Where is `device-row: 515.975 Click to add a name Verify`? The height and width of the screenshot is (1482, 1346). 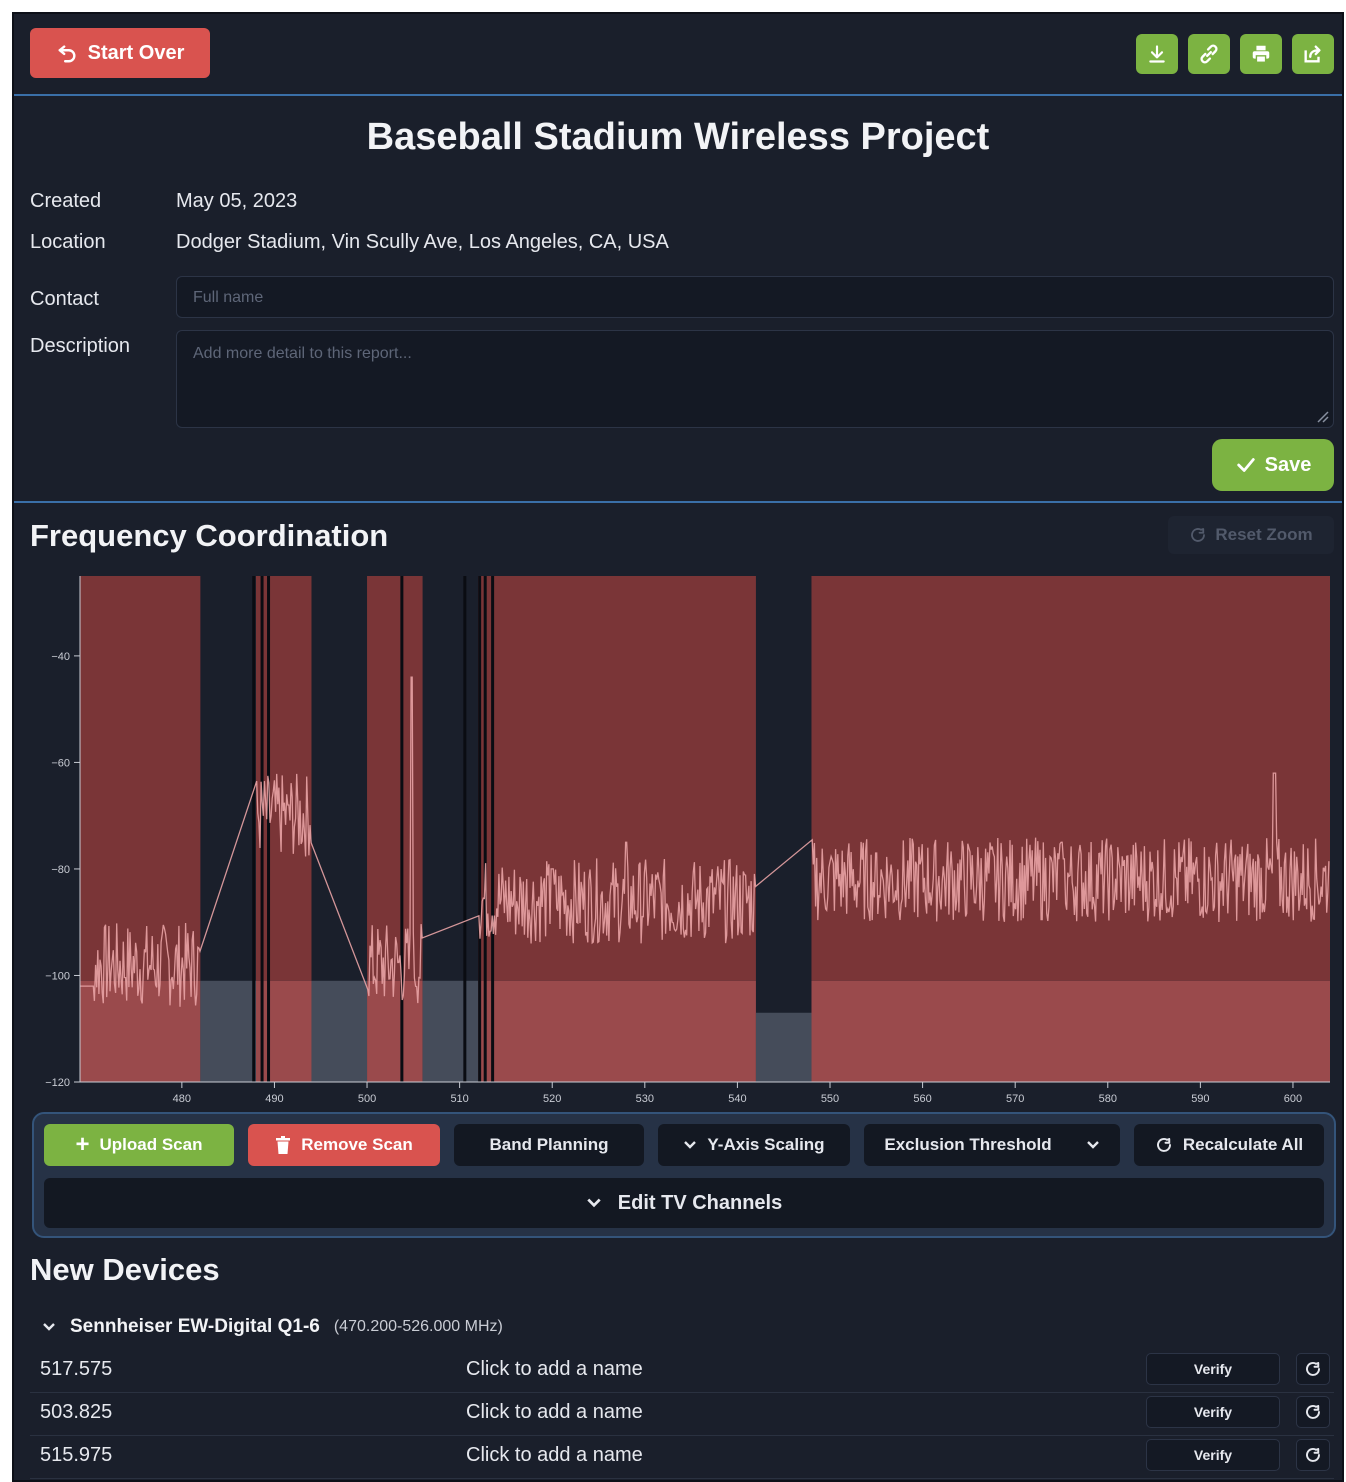 device-row: 515.975 Click to add a name Verify is located at coordinates (682, 1457).